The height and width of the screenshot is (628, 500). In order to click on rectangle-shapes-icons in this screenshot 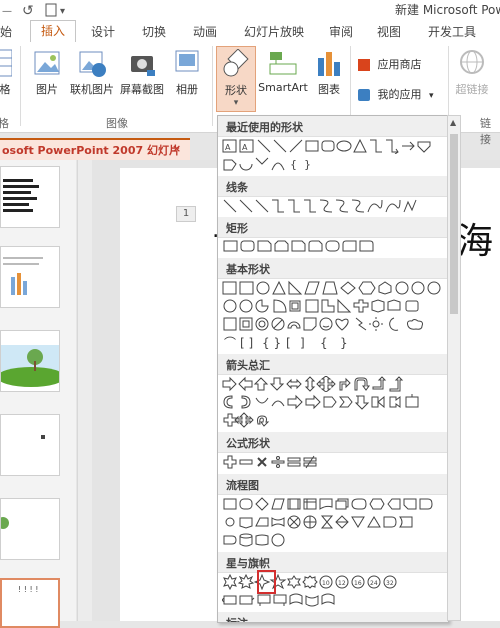, I will do `click(334, 246)`.